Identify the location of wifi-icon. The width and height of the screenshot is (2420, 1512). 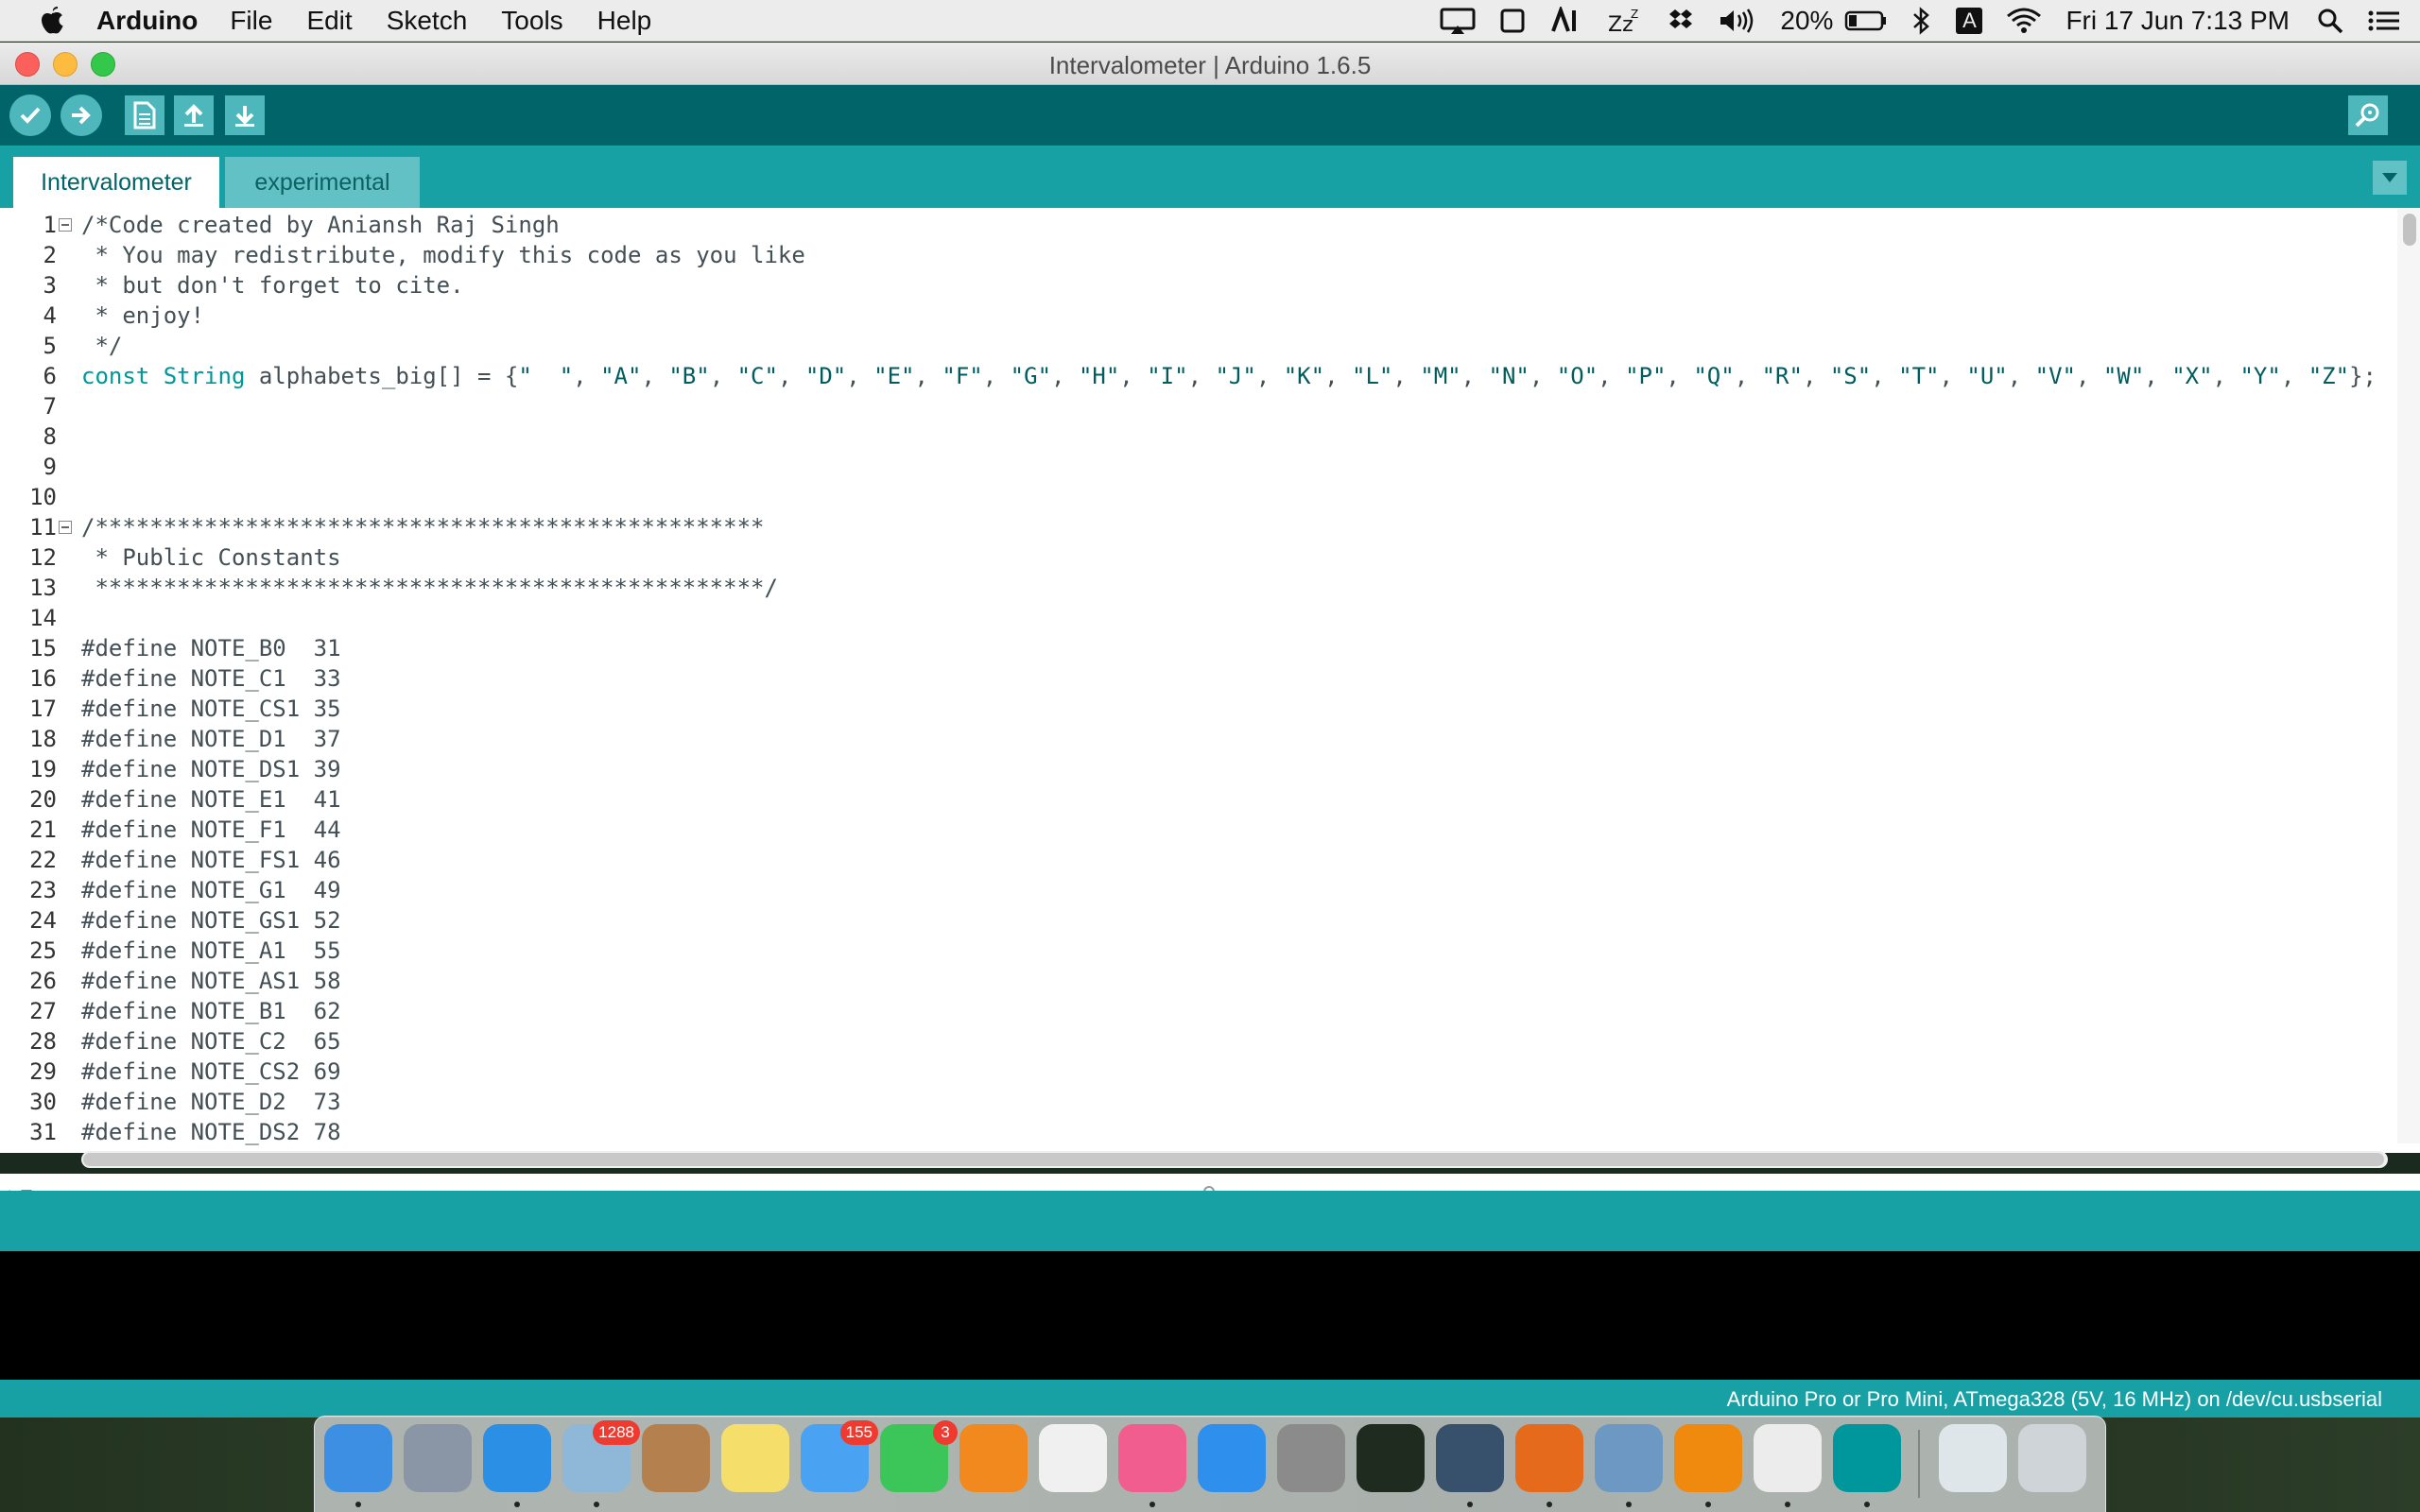
(2024, 21).